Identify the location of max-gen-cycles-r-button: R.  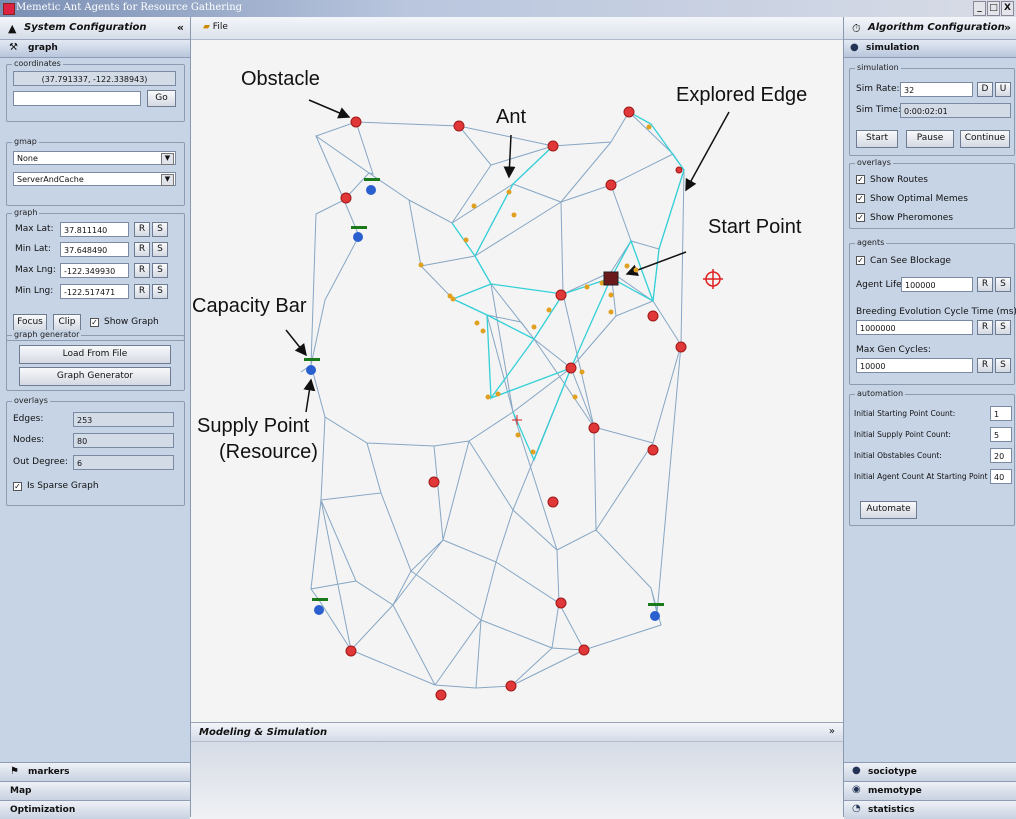
(985, 365).